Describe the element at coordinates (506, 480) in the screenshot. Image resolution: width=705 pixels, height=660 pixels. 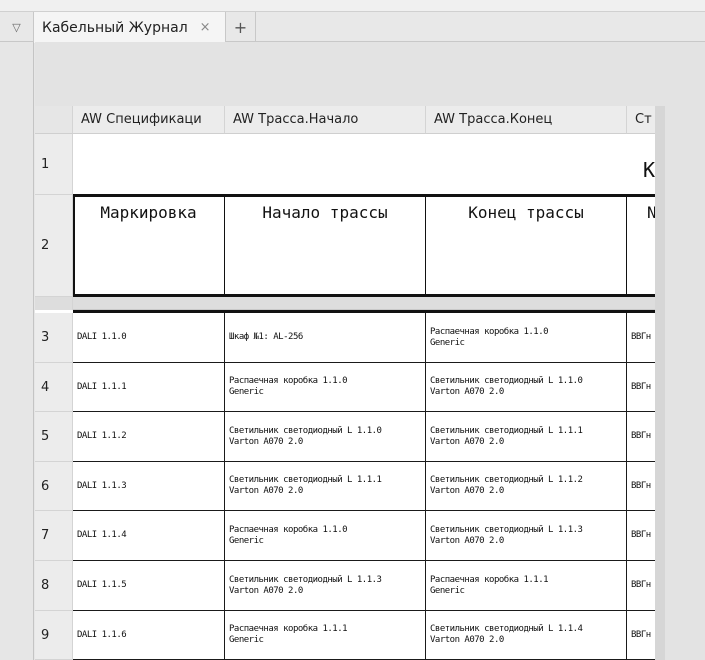
I see `cell-text-line: Светильник светодиодный L 1.1.2` at that location.